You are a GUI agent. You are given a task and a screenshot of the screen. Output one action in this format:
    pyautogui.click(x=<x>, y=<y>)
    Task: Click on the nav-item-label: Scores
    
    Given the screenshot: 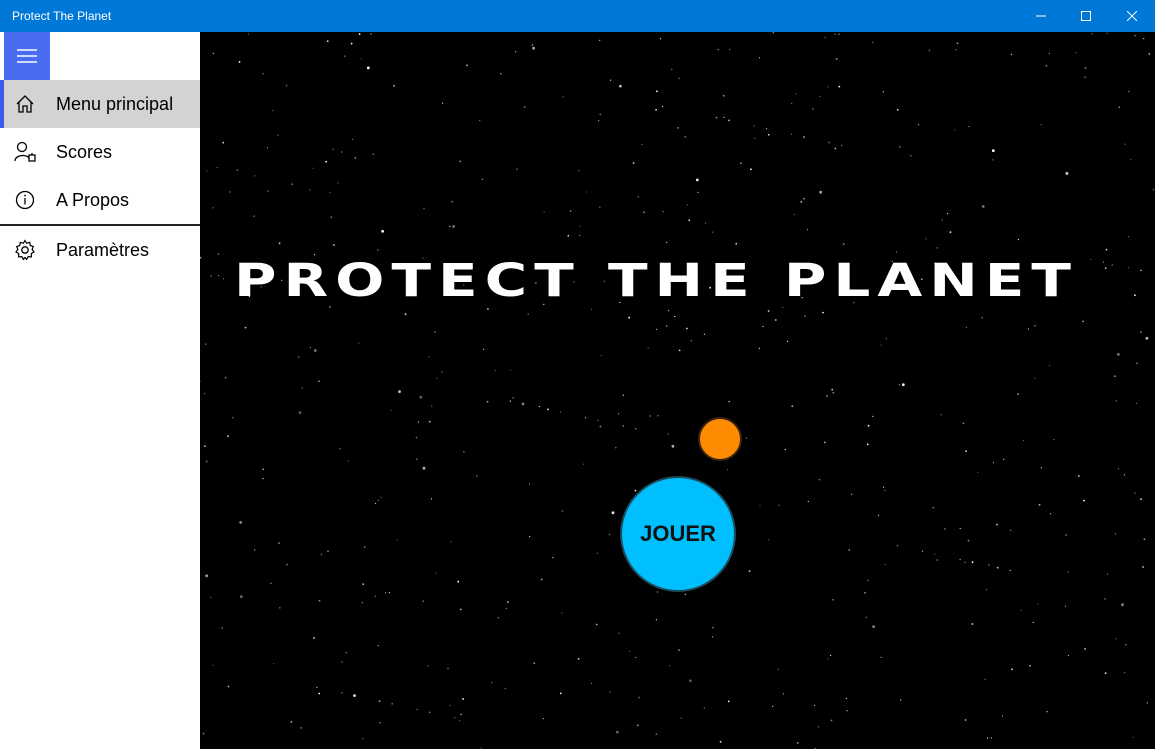 What is the action you would take?
    pyautogui.click(x=84, y=152)
    